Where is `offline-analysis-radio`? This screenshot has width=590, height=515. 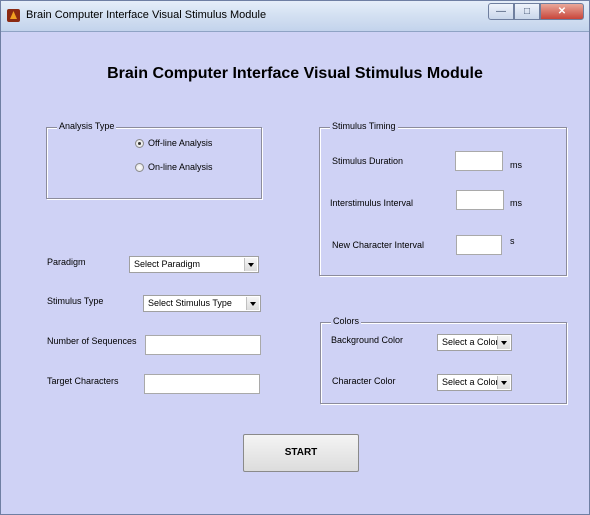
offline-analysis-radio is located at coordinates (139, 143).